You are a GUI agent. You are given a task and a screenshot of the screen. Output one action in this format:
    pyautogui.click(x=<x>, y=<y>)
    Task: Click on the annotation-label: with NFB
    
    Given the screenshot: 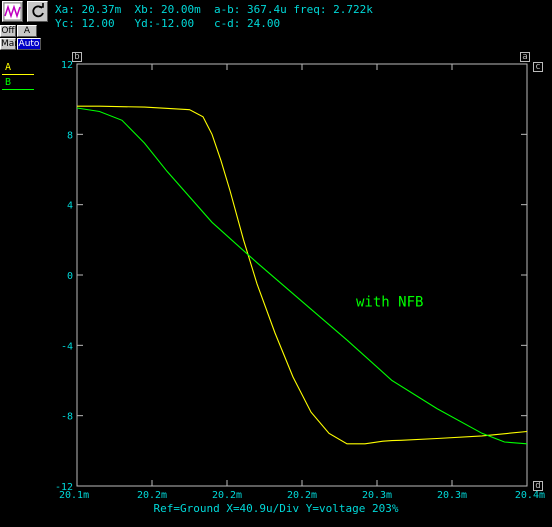 What is the action you would take?
    pyautogui.click(x=389, y=303)
    